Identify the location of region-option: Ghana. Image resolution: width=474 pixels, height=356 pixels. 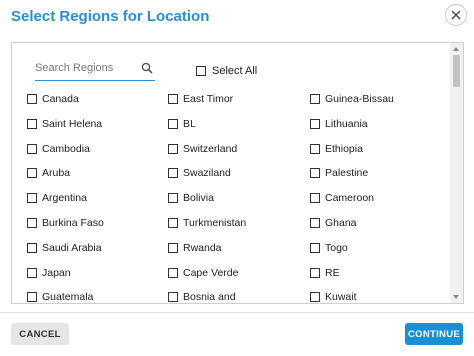
(333, 223).